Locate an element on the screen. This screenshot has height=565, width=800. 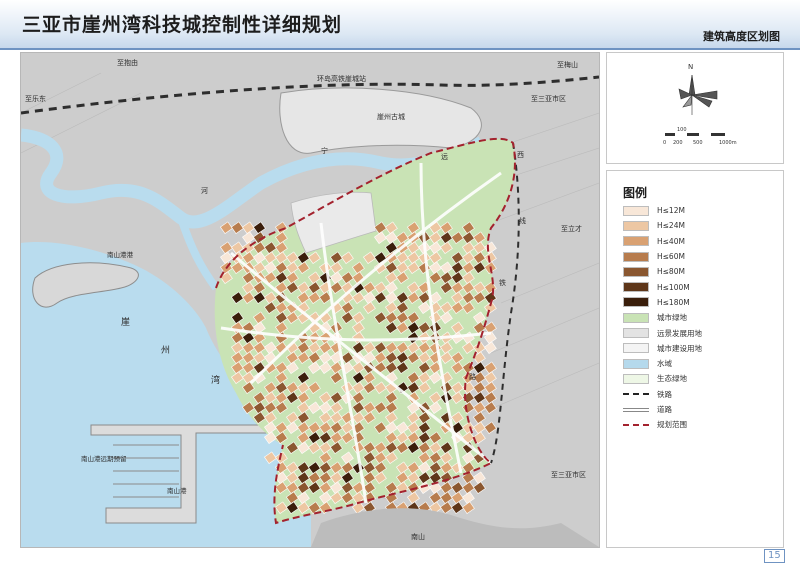
legend-label: H≤24M is located at coordinates (671, 226).